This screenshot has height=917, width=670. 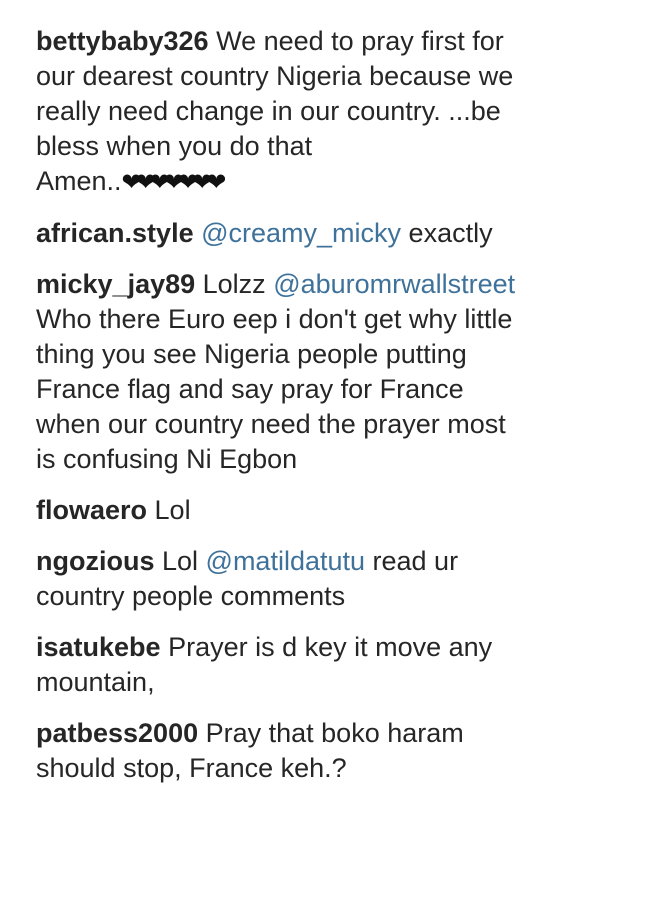 I want to click on comment-text: bless when you do that, so click(x=174, y=146).